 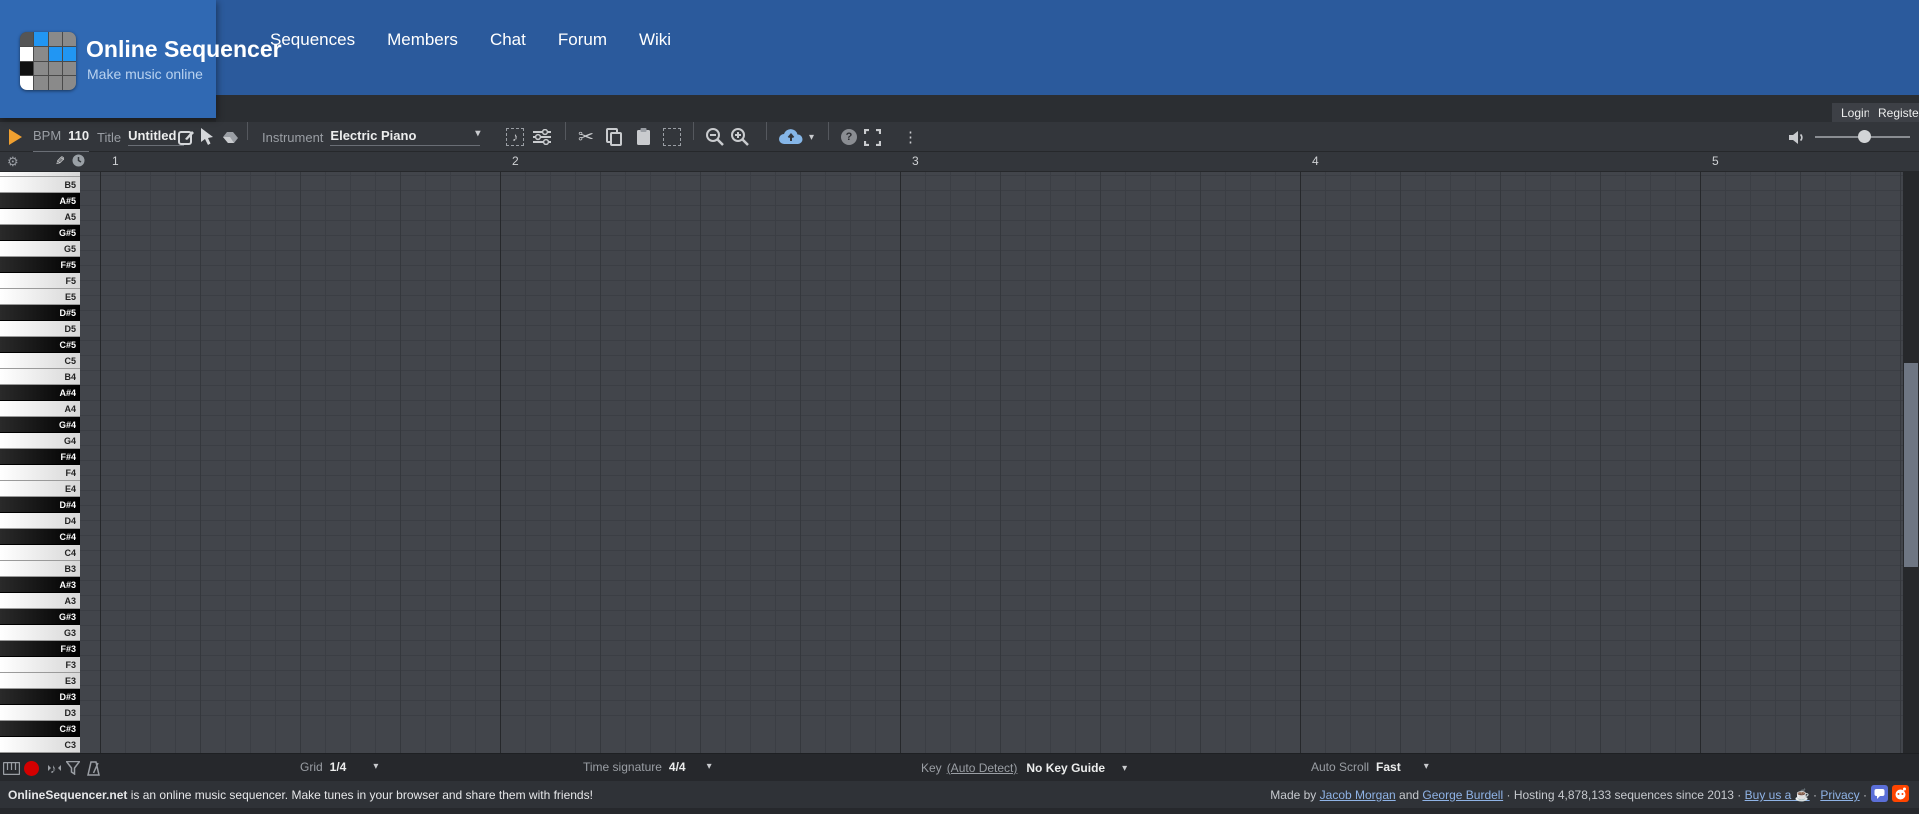 I want to click on grid-row-F#3, so click(x=991, y=618).